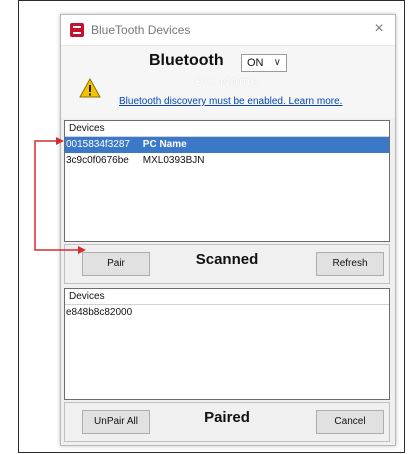 This screenshot has width=409, height=454. What do you see at coordinates (350, 264) in the screenshot?
I see `refresh-button: Refresh` at bounding box center [350, 264].